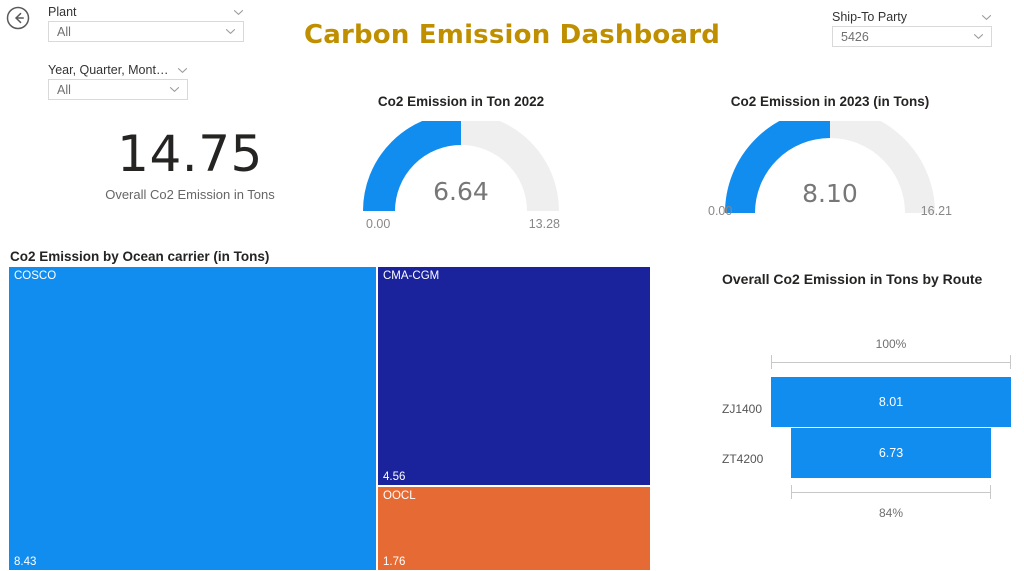 The width and height of the screenshot is (1024, 571). I want to click on slicer-plant: Plant All, so click(146, 23).